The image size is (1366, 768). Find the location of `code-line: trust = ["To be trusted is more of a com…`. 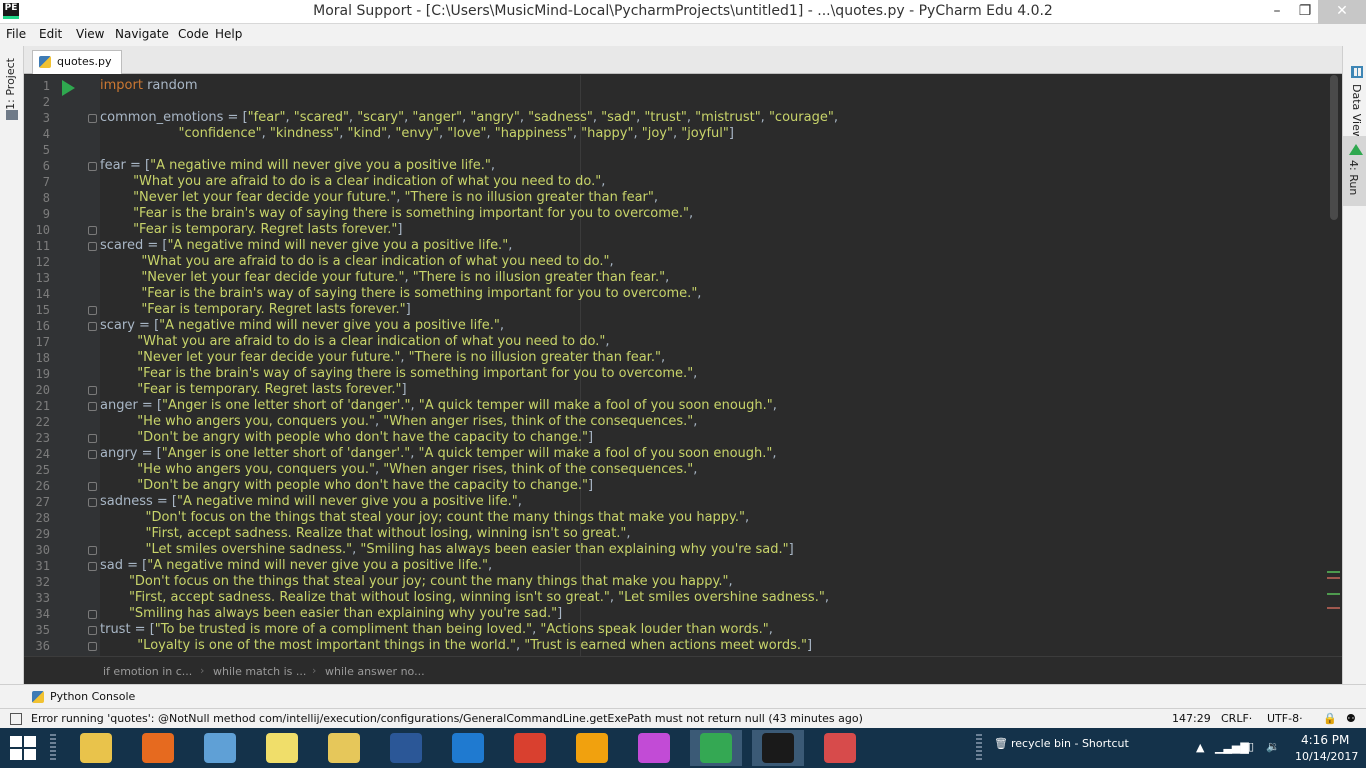

code-line: trust = ["To be trusted is more of a com… is located at coordinates (436, 629).